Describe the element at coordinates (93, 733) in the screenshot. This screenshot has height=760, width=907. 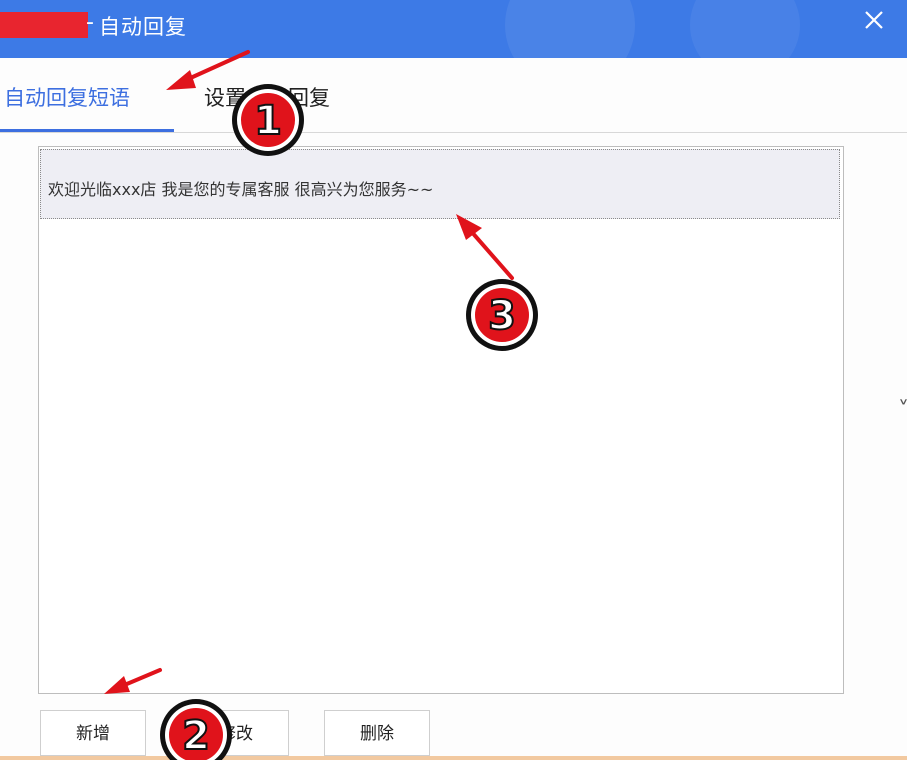
I see `add-button: 新增` at that location.